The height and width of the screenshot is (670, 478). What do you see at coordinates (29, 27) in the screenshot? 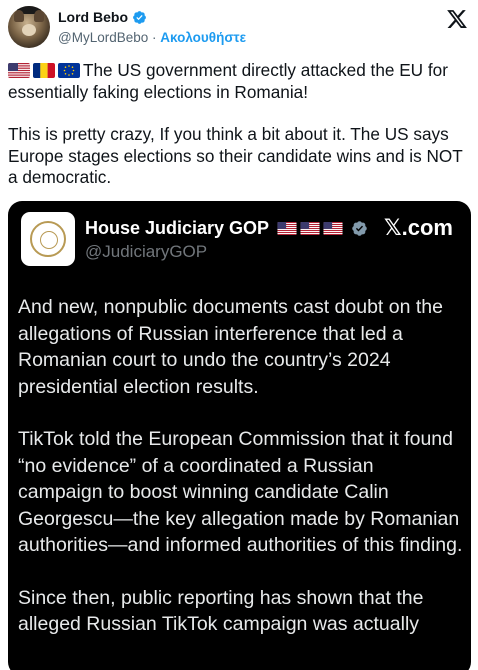
I see `author-avatar` at bounding box center [29, 27].